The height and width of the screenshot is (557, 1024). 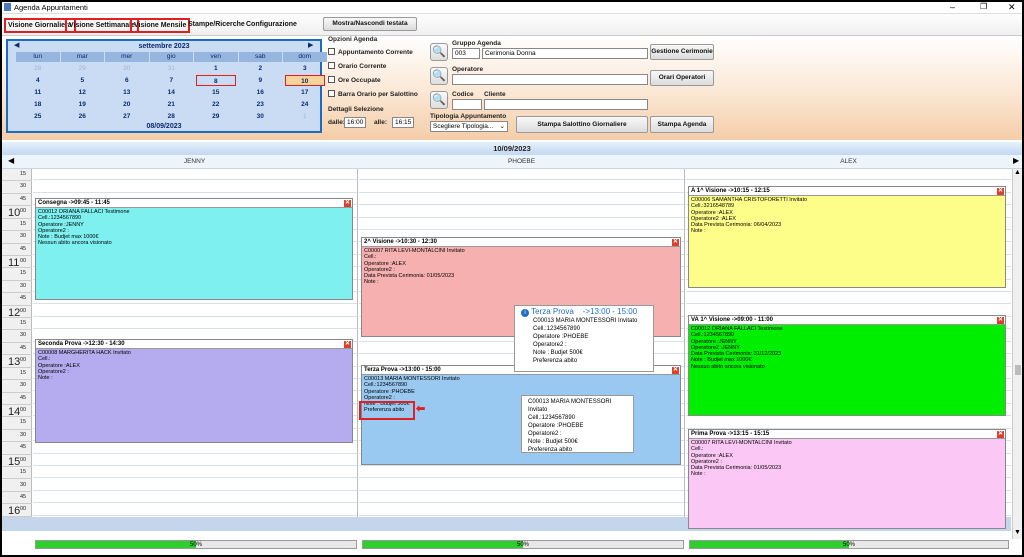 What do you see at coordinates (261, 68) in the screenshot?
I see `calendar-day: 2` at bounding box center [261, 68].